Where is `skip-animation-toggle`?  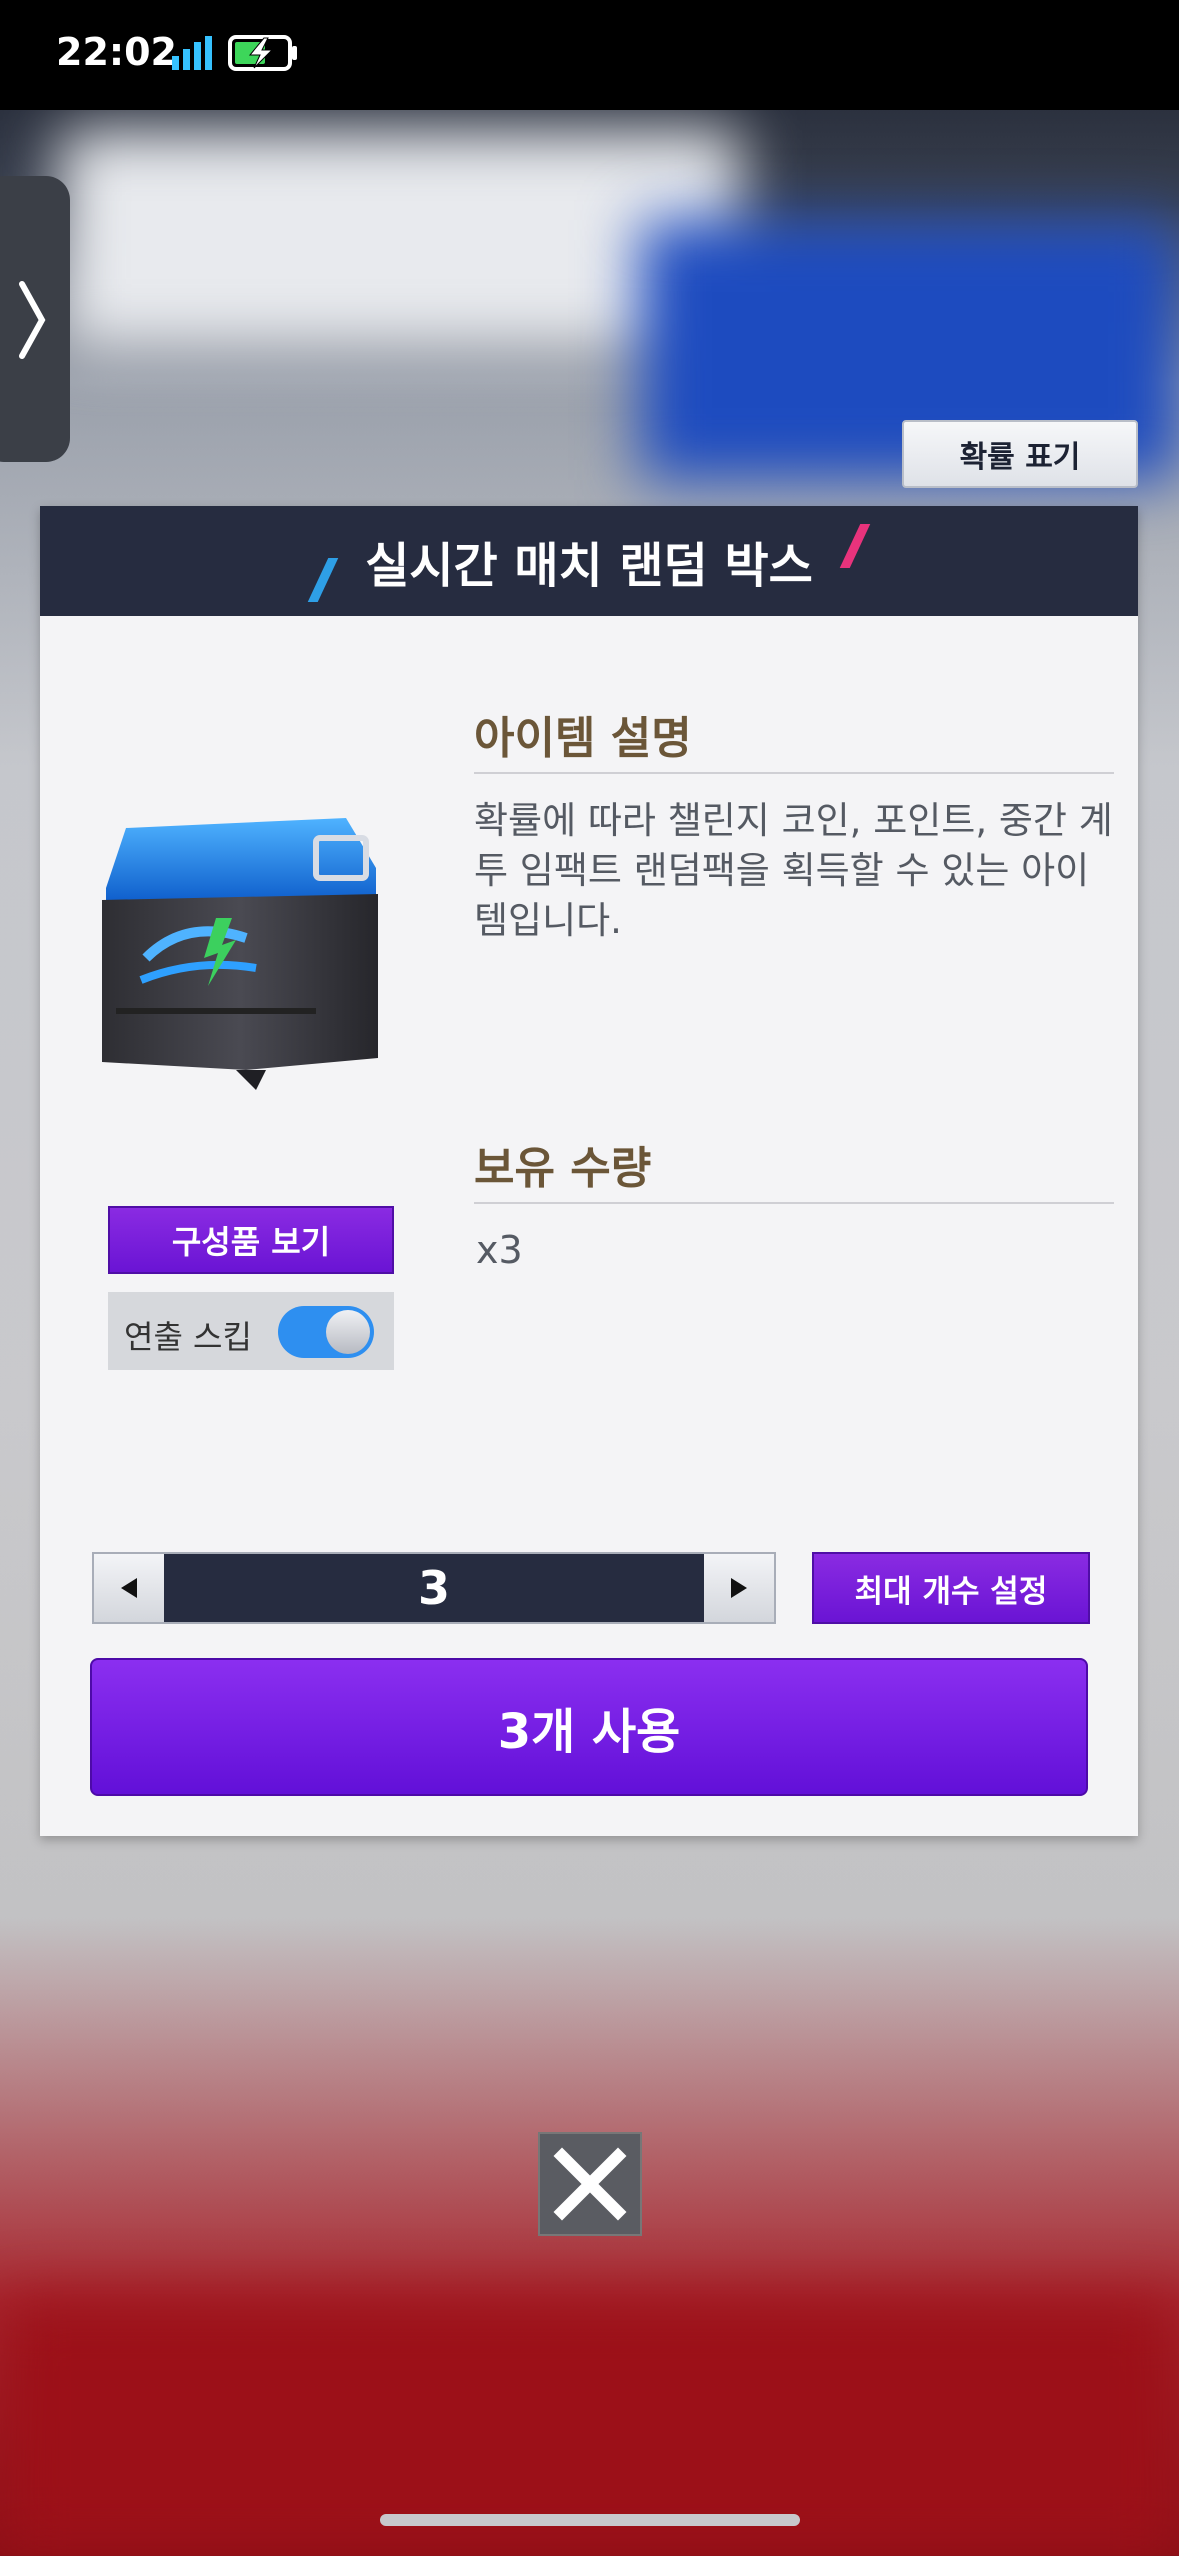 skip-animation-toggle is located at coordinates (326, 1332).